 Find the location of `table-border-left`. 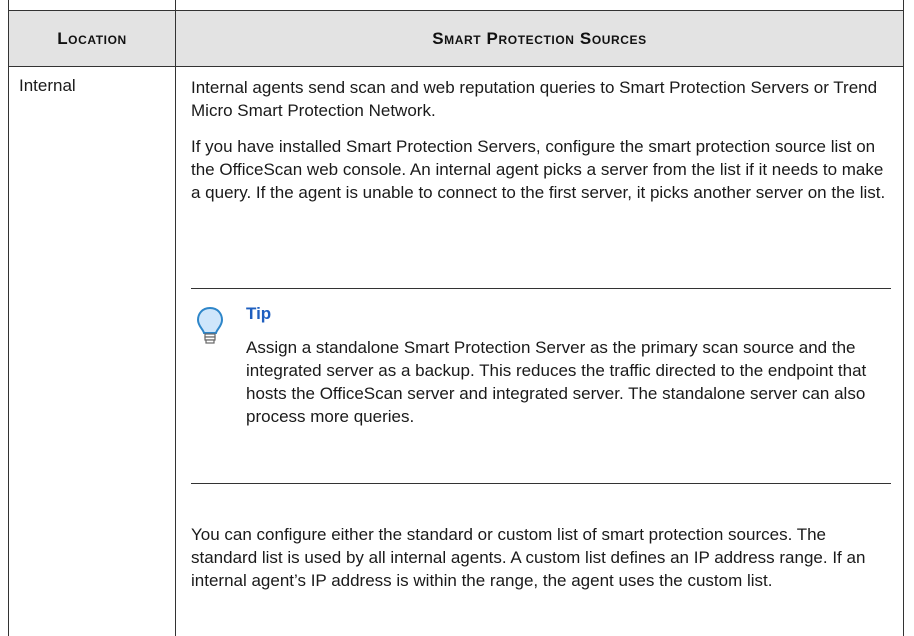

table-border-left is located at coordinates (8, 318).